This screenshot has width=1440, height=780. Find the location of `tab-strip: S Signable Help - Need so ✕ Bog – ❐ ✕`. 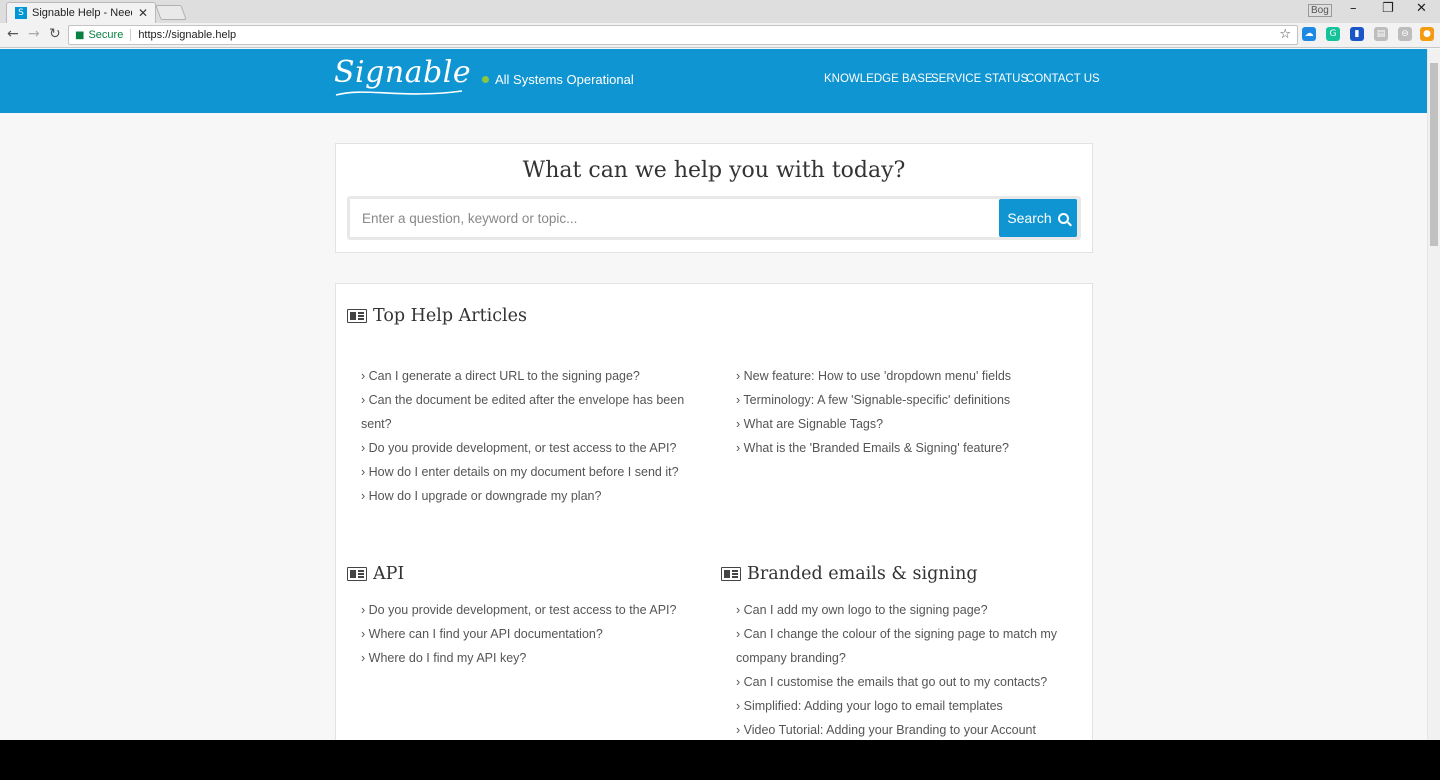

tab-strip: S Signable Help - Need so ✕ Bog – ❐ ✕ is located at coordinates (720, 11).